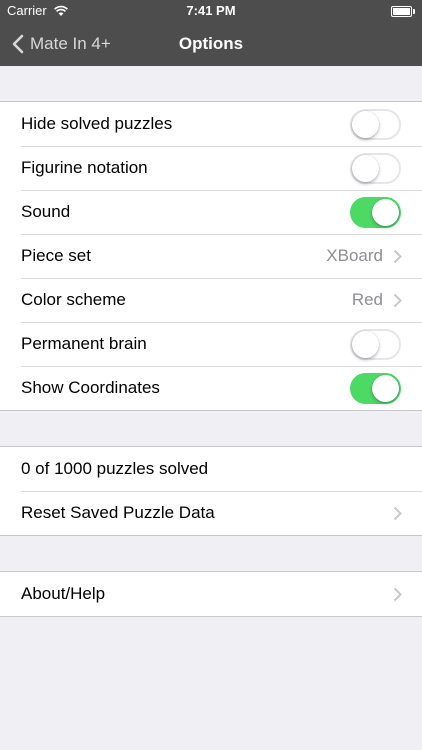  What do you see at coordinates (84, 167) in the screenshot?
I see `figurine-notation-label: Figurine notation` at bounding box center [84, 167].